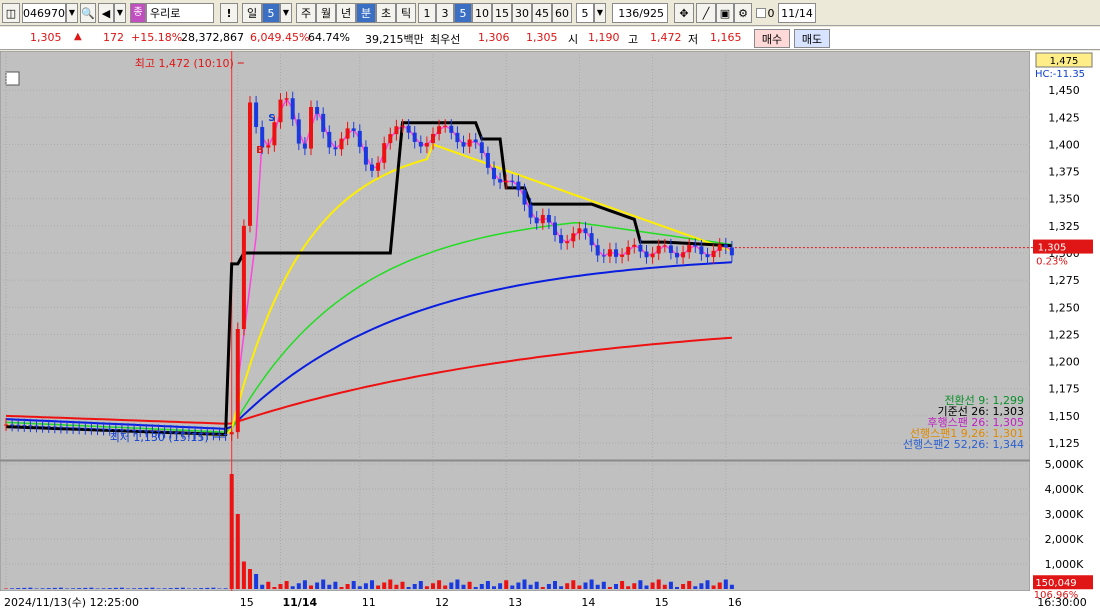  Describe the element at coordinates (1064, 539) in the screenshot. I see `volume-tick-label: 2,000K` at that location.